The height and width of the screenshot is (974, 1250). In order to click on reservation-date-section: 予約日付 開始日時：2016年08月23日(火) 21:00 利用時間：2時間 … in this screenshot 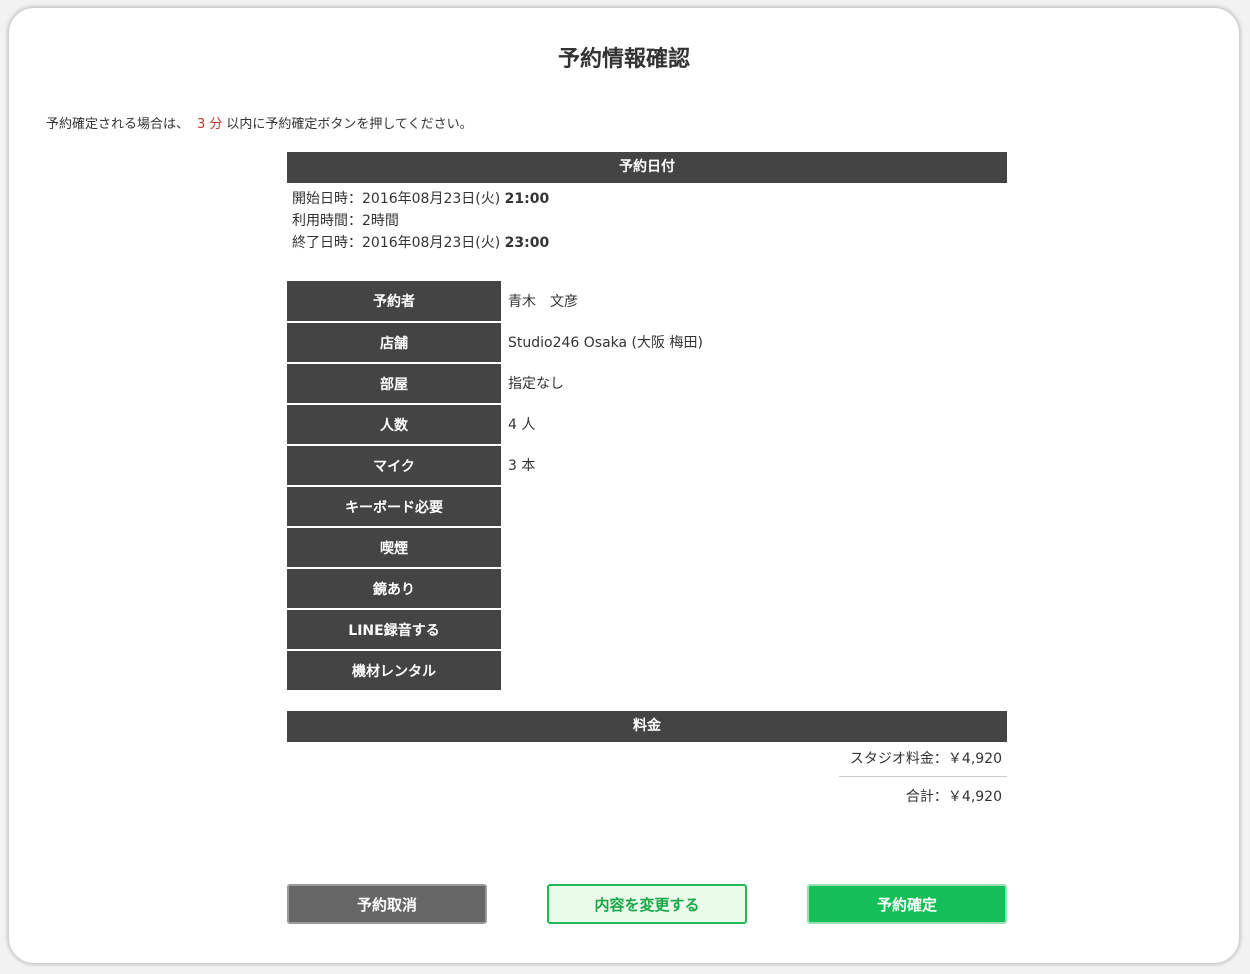, I will do `click(647, 203)`.